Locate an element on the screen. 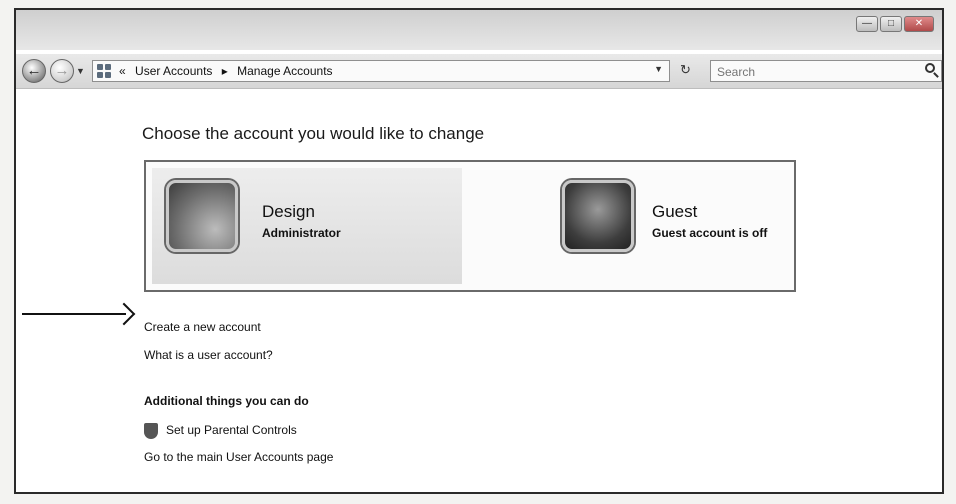 The image size is (956, 504). parental-controls-label: Set up Parental Controls is located at coordinates (231, 430).